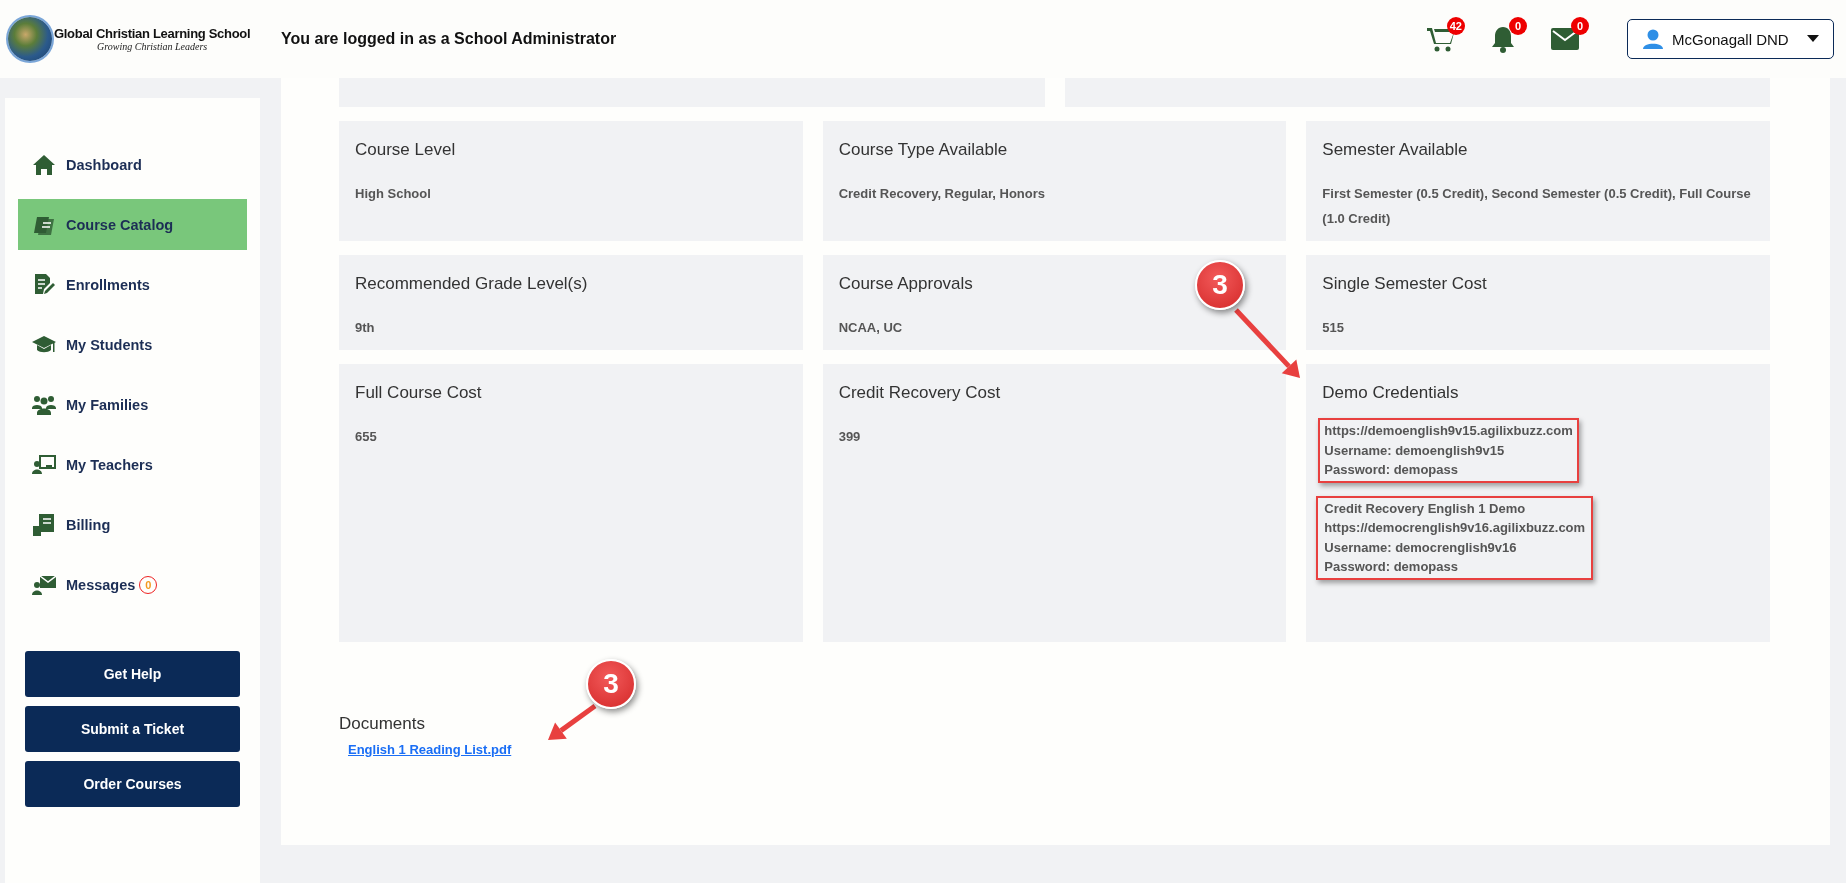  Describe the element at coordinates (132, 729) in the screenshot. I see `sidebar-button: Submit a Ticket` at that location.